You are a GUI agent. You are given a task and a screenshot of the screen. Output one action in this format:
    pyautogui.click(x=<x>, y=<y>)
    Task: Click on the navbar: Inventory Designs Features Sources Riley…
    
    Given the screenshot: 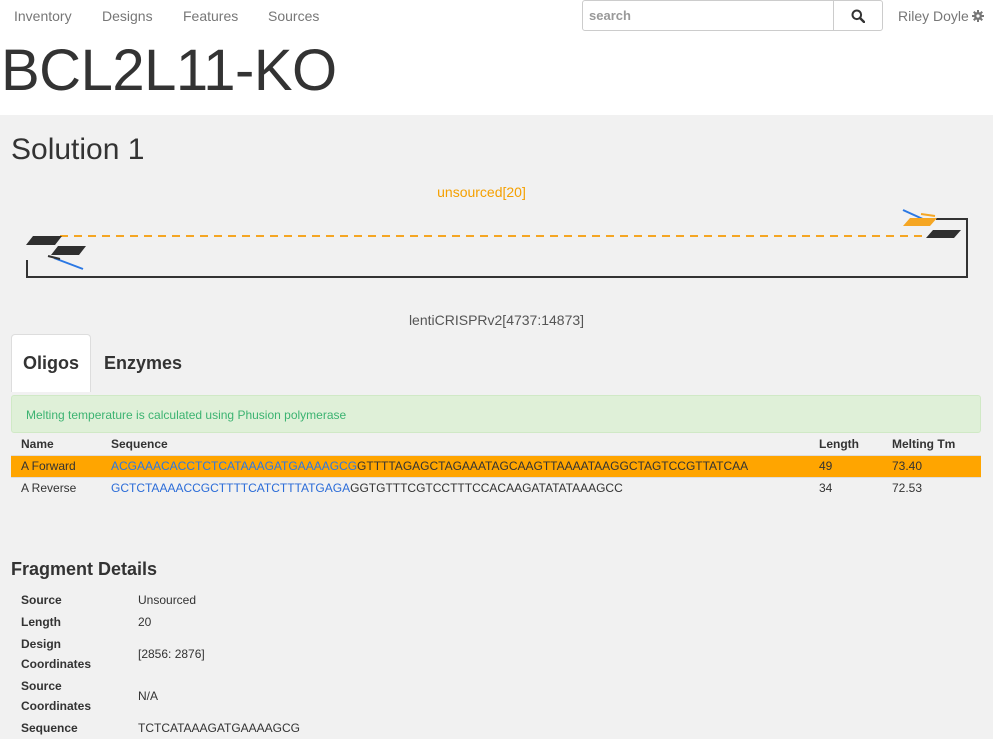 What is the action you would take?
    pyautogui.click(x=496, y=16)
    